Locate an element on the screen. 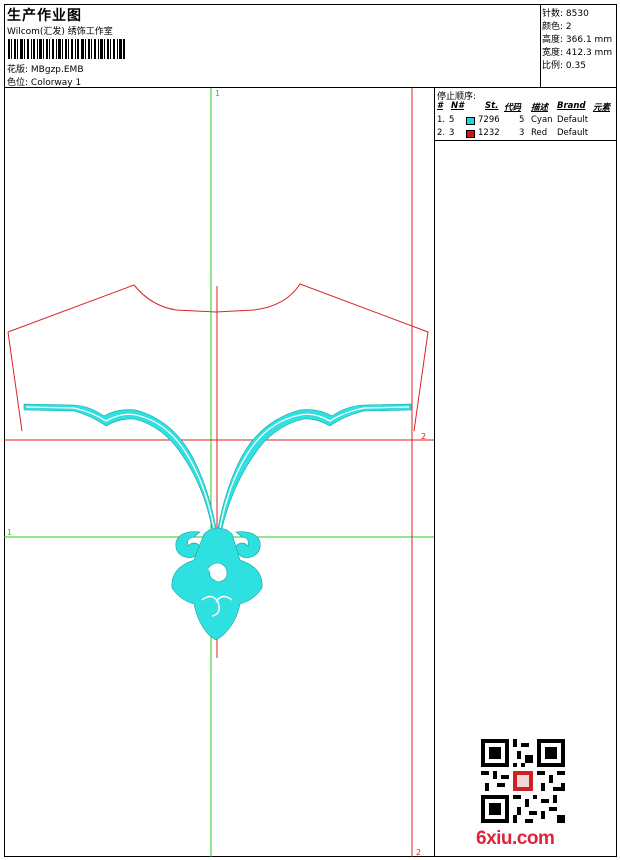 The image size is (620, 860). design-file: 花版: MBgzp.EMB is located at coordinates (45, 68).